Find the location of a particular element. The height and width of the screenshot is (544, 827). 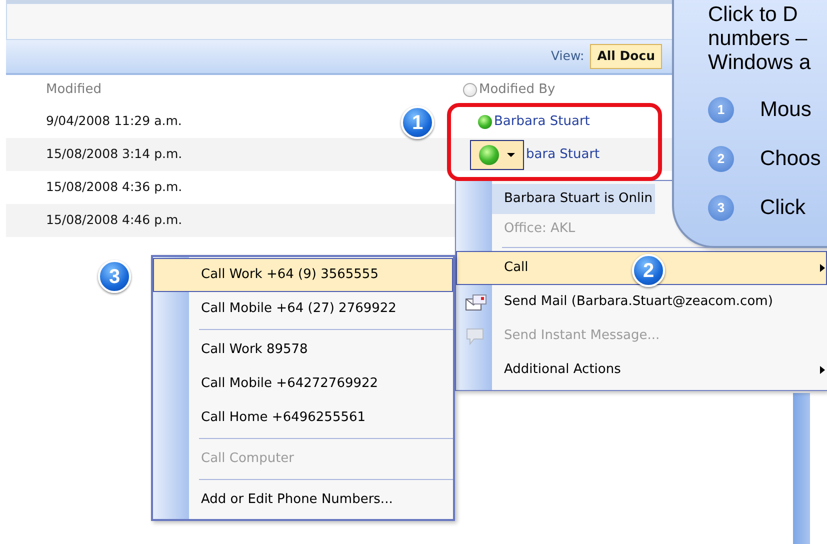

step-number: 2 is located at coordinates (721, 159).